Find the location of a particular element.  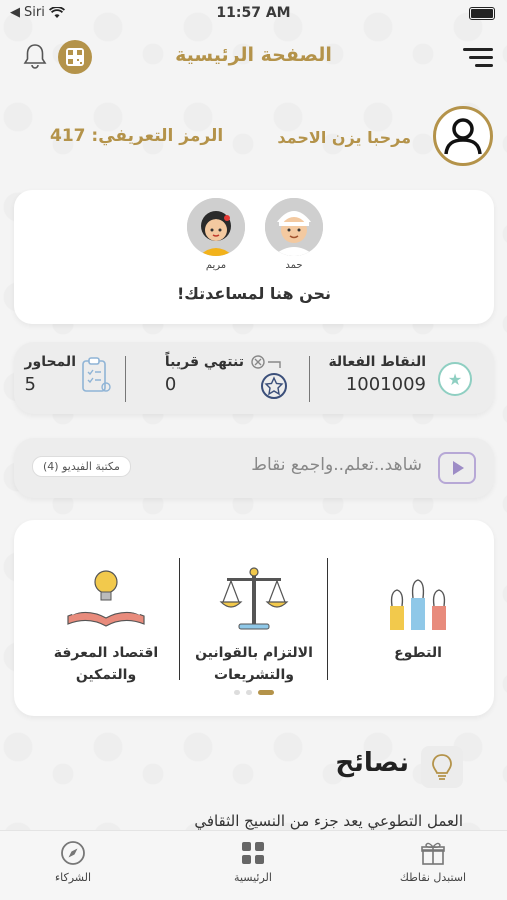

kid-mariam: مريم is located at coordinates (216, 234).